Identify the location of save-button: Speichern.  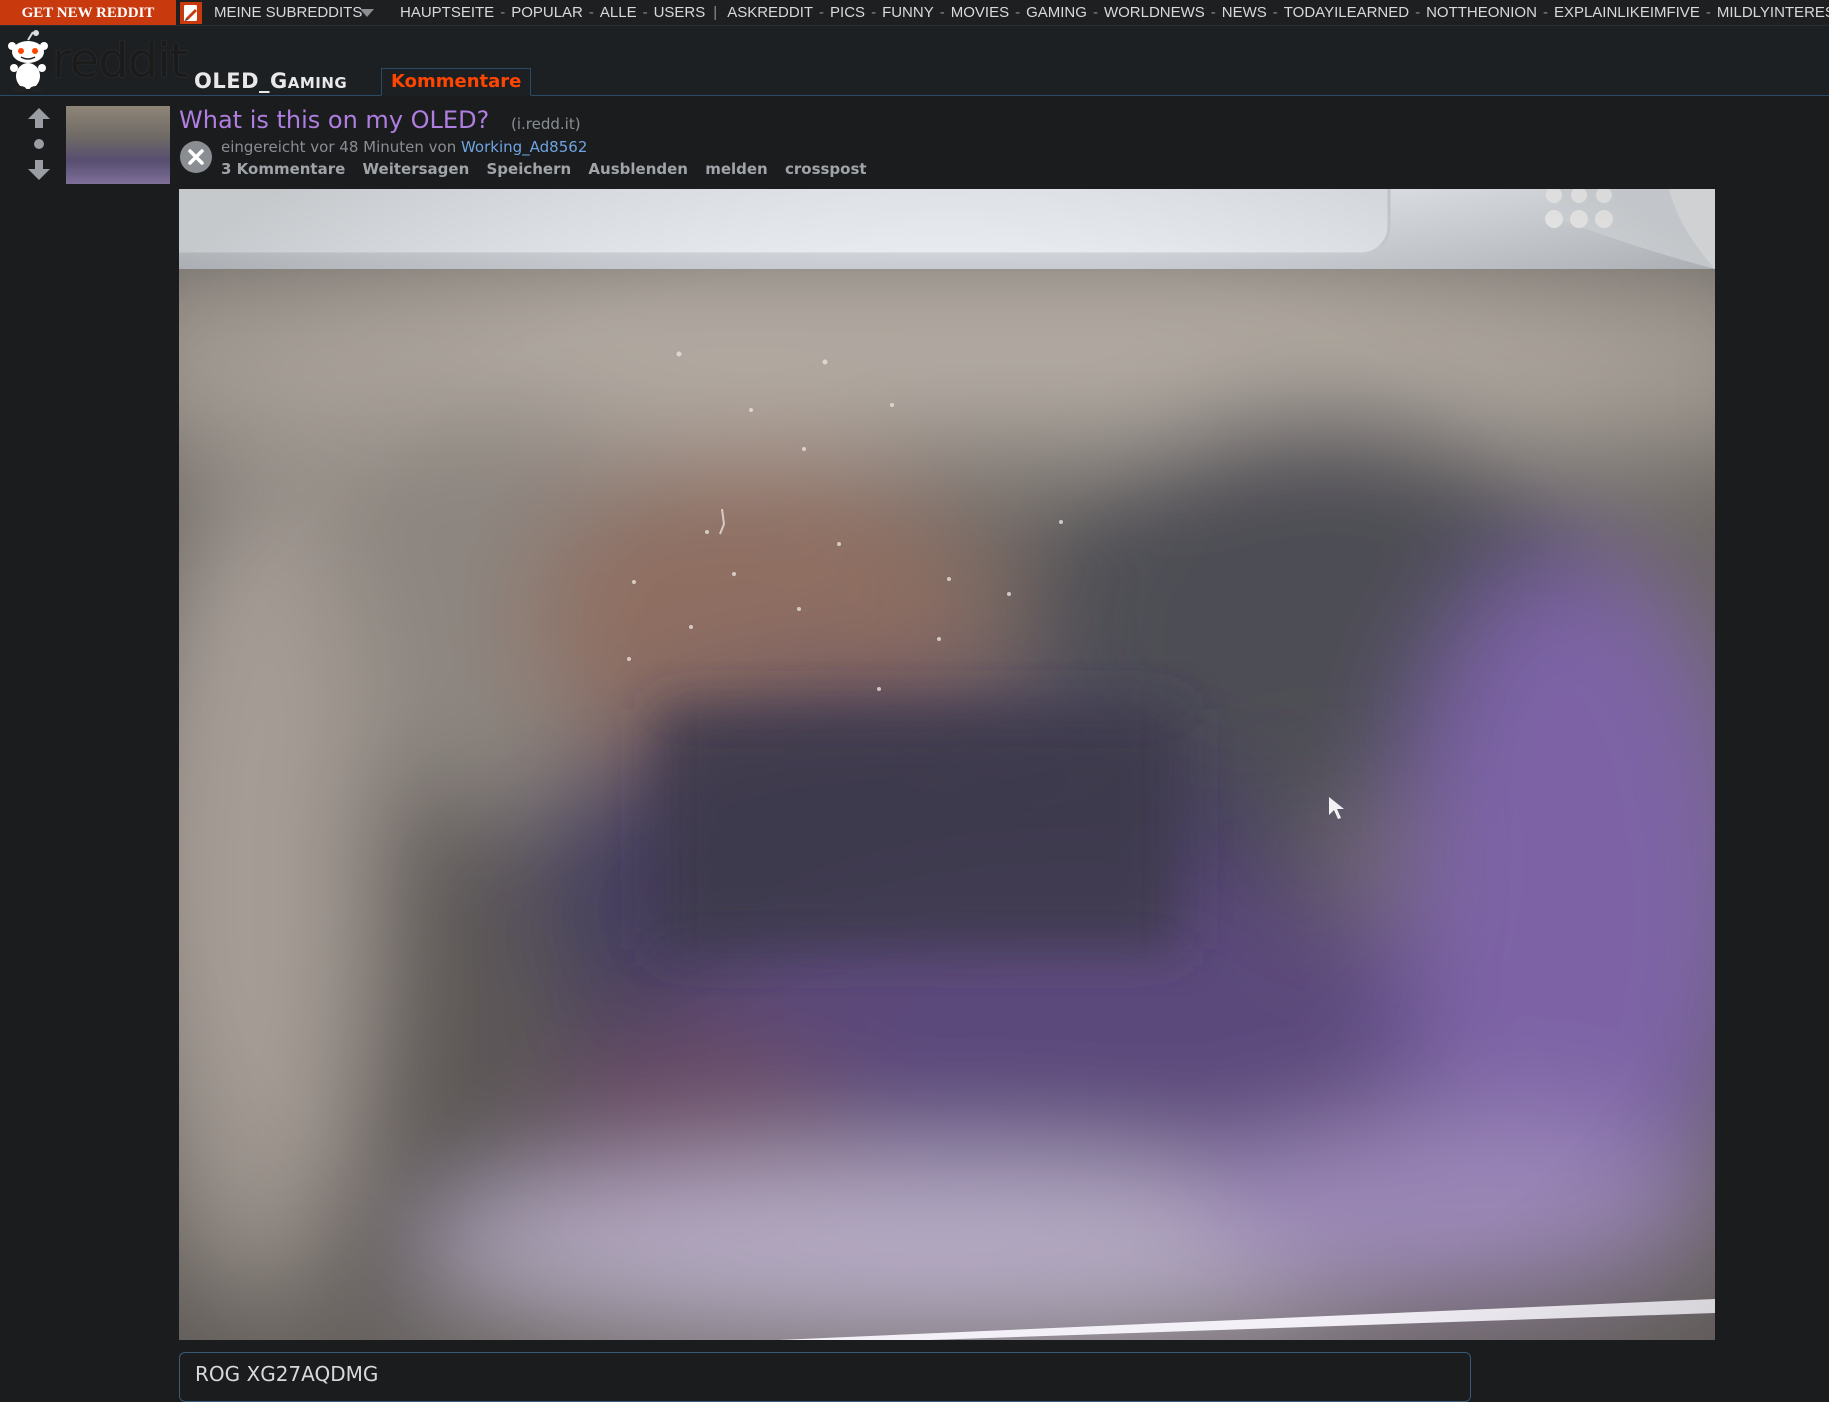
(529, 169).